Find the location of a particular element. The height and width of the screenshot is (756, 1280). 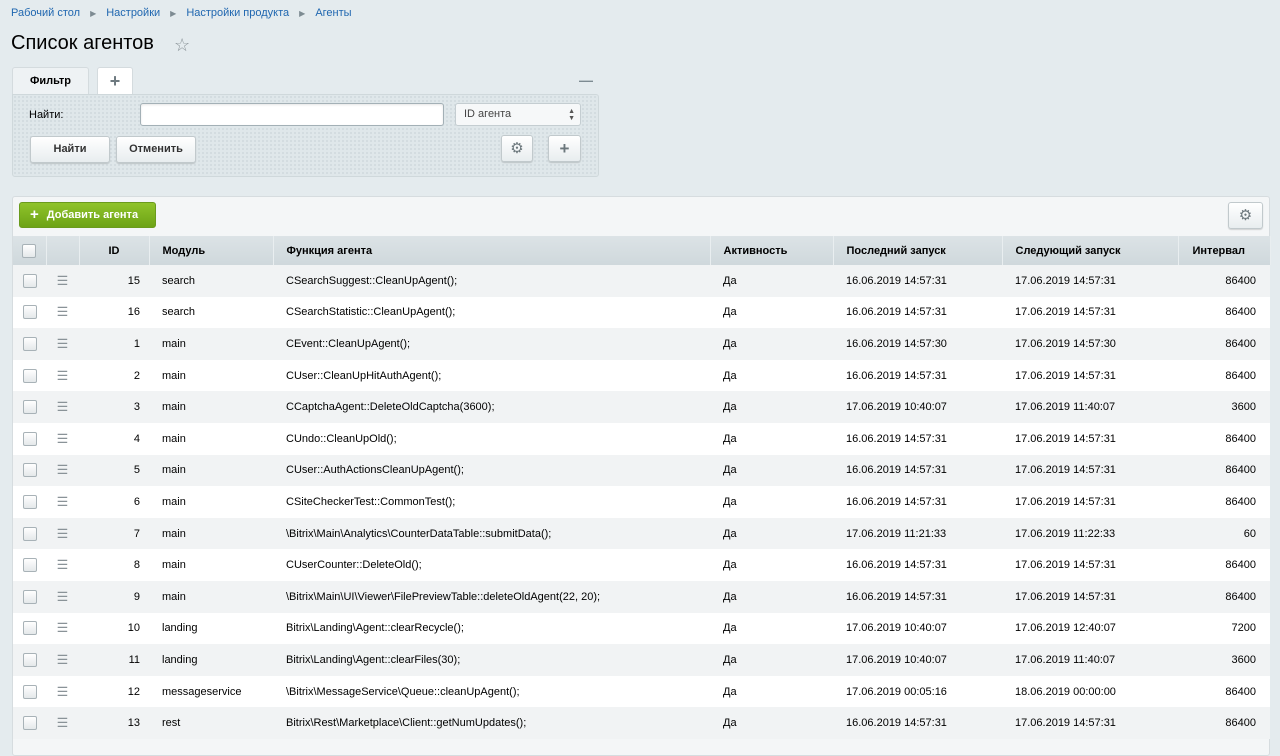

column-header-last-run: Последний запуск is located at coordinates (918, 250).